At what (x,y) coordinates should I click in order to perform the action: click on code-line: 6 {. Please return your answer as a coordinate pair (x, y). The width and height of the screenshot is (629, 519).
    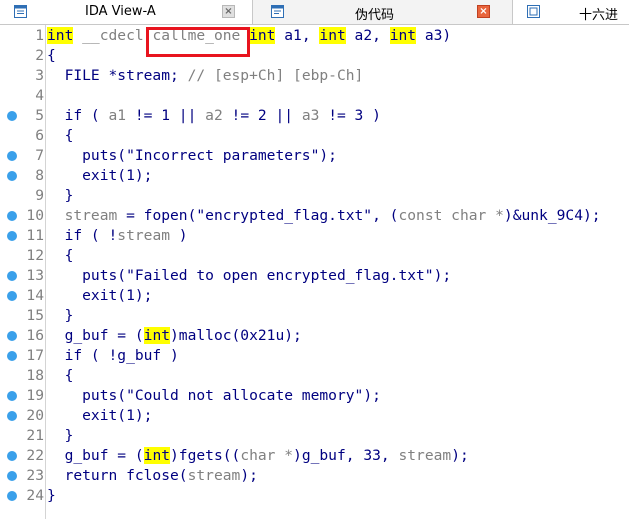
    Looking at the image, I should click on (314, 136).